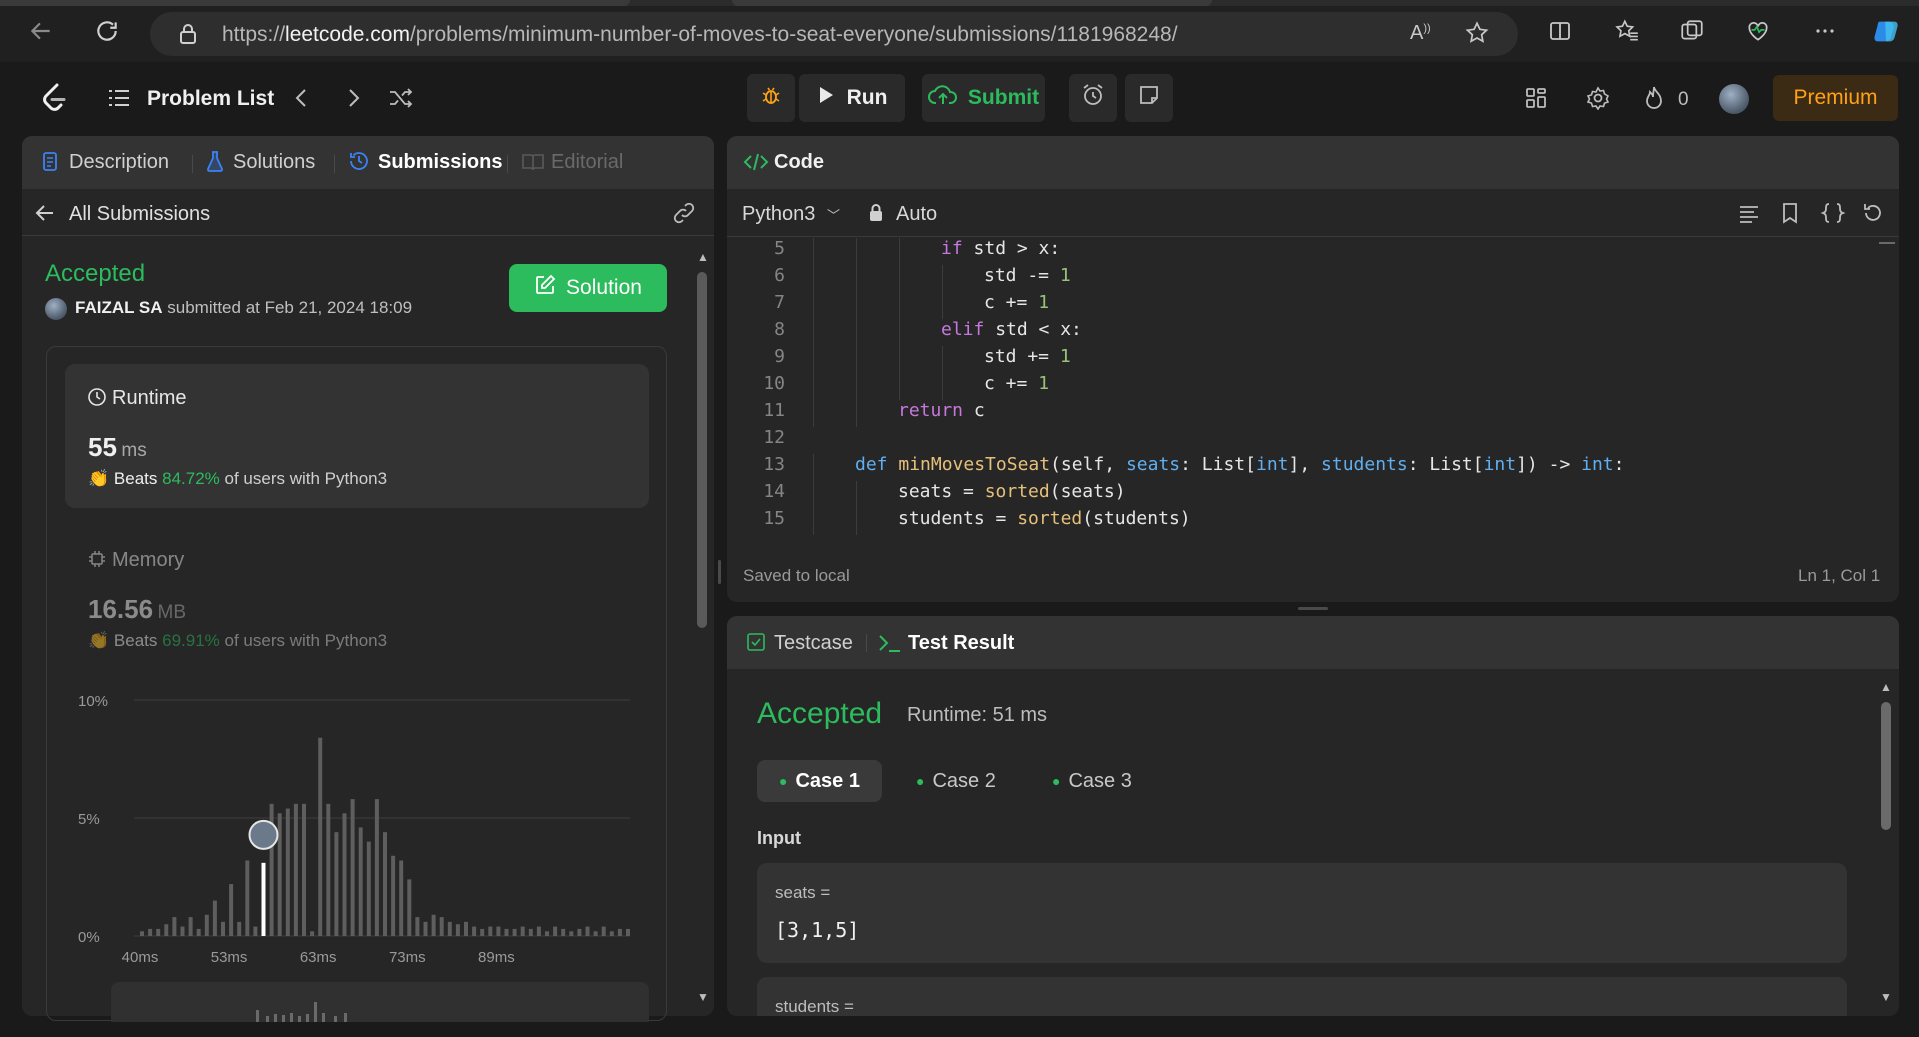  What do you see at coordinates (1825, 31) in the screenshot?
I see `more-menu-icon` at bounding box center [1825, 31].